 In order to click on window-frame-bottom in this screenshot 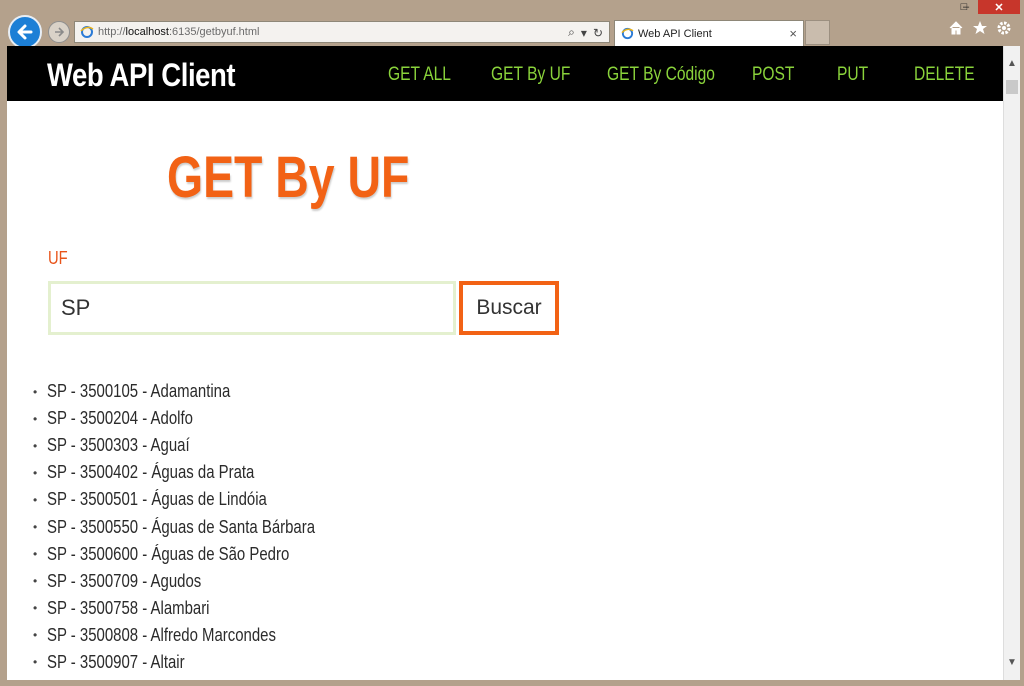, I will do `click(512, 683)`.